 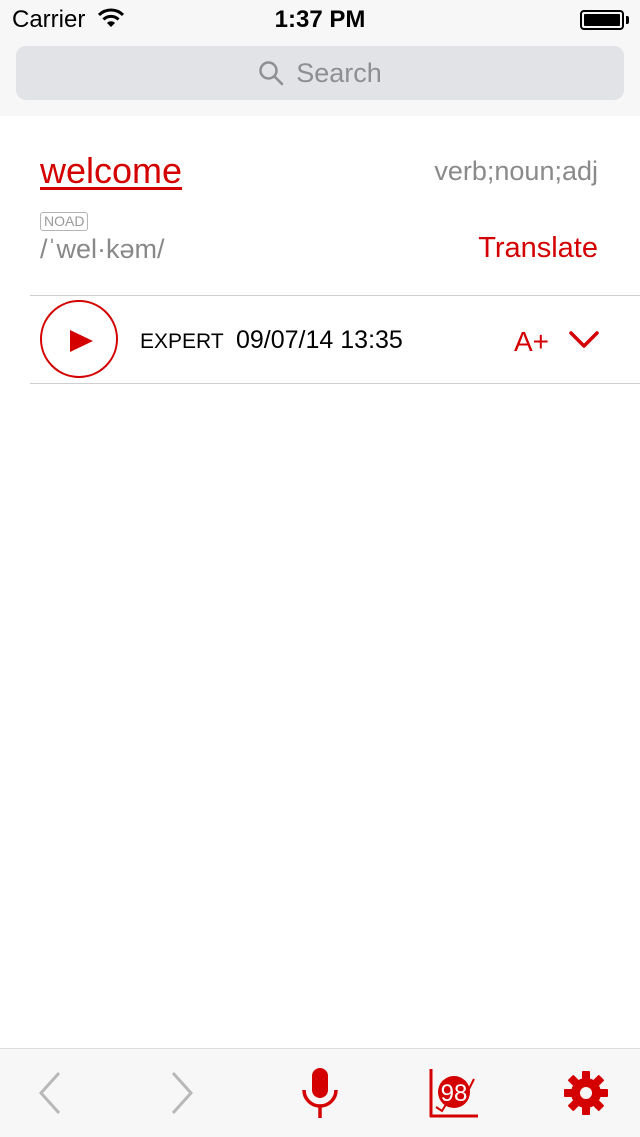 I want to click on clock-label: 1:37 PM, so click(x=320, y=19).